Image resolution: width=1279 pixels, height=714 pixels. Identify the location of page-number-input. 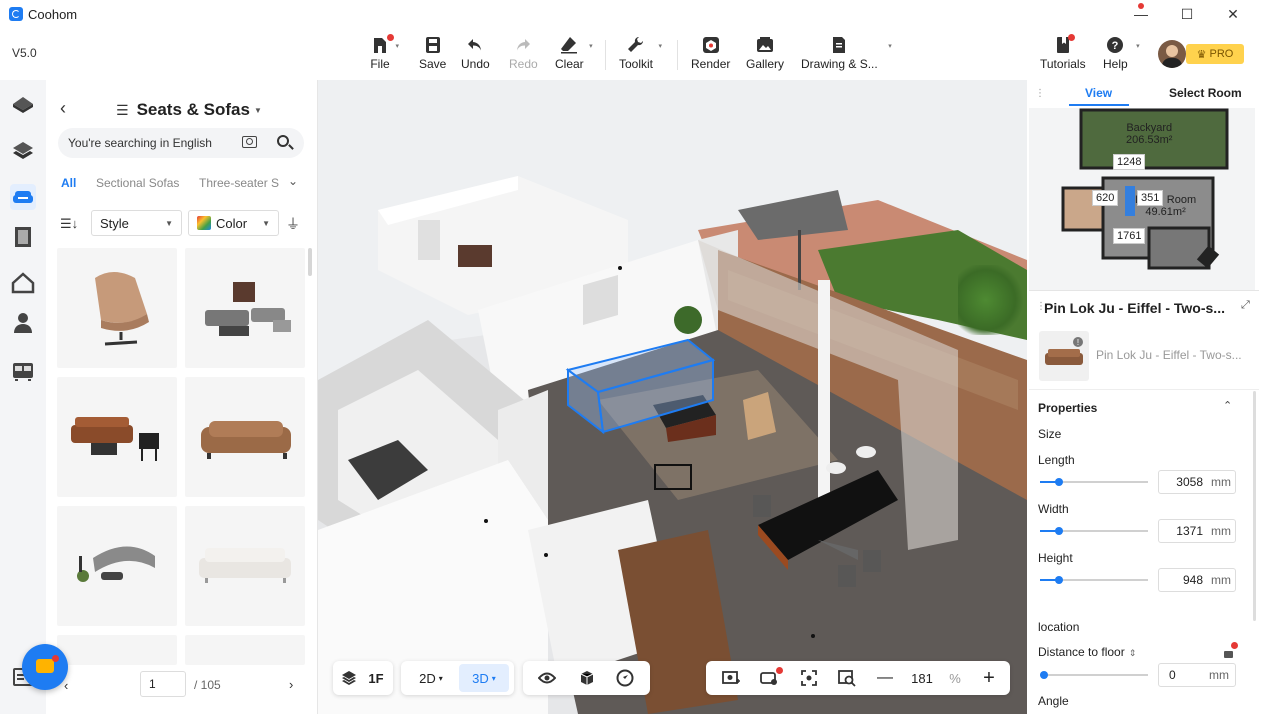
(163, 684).